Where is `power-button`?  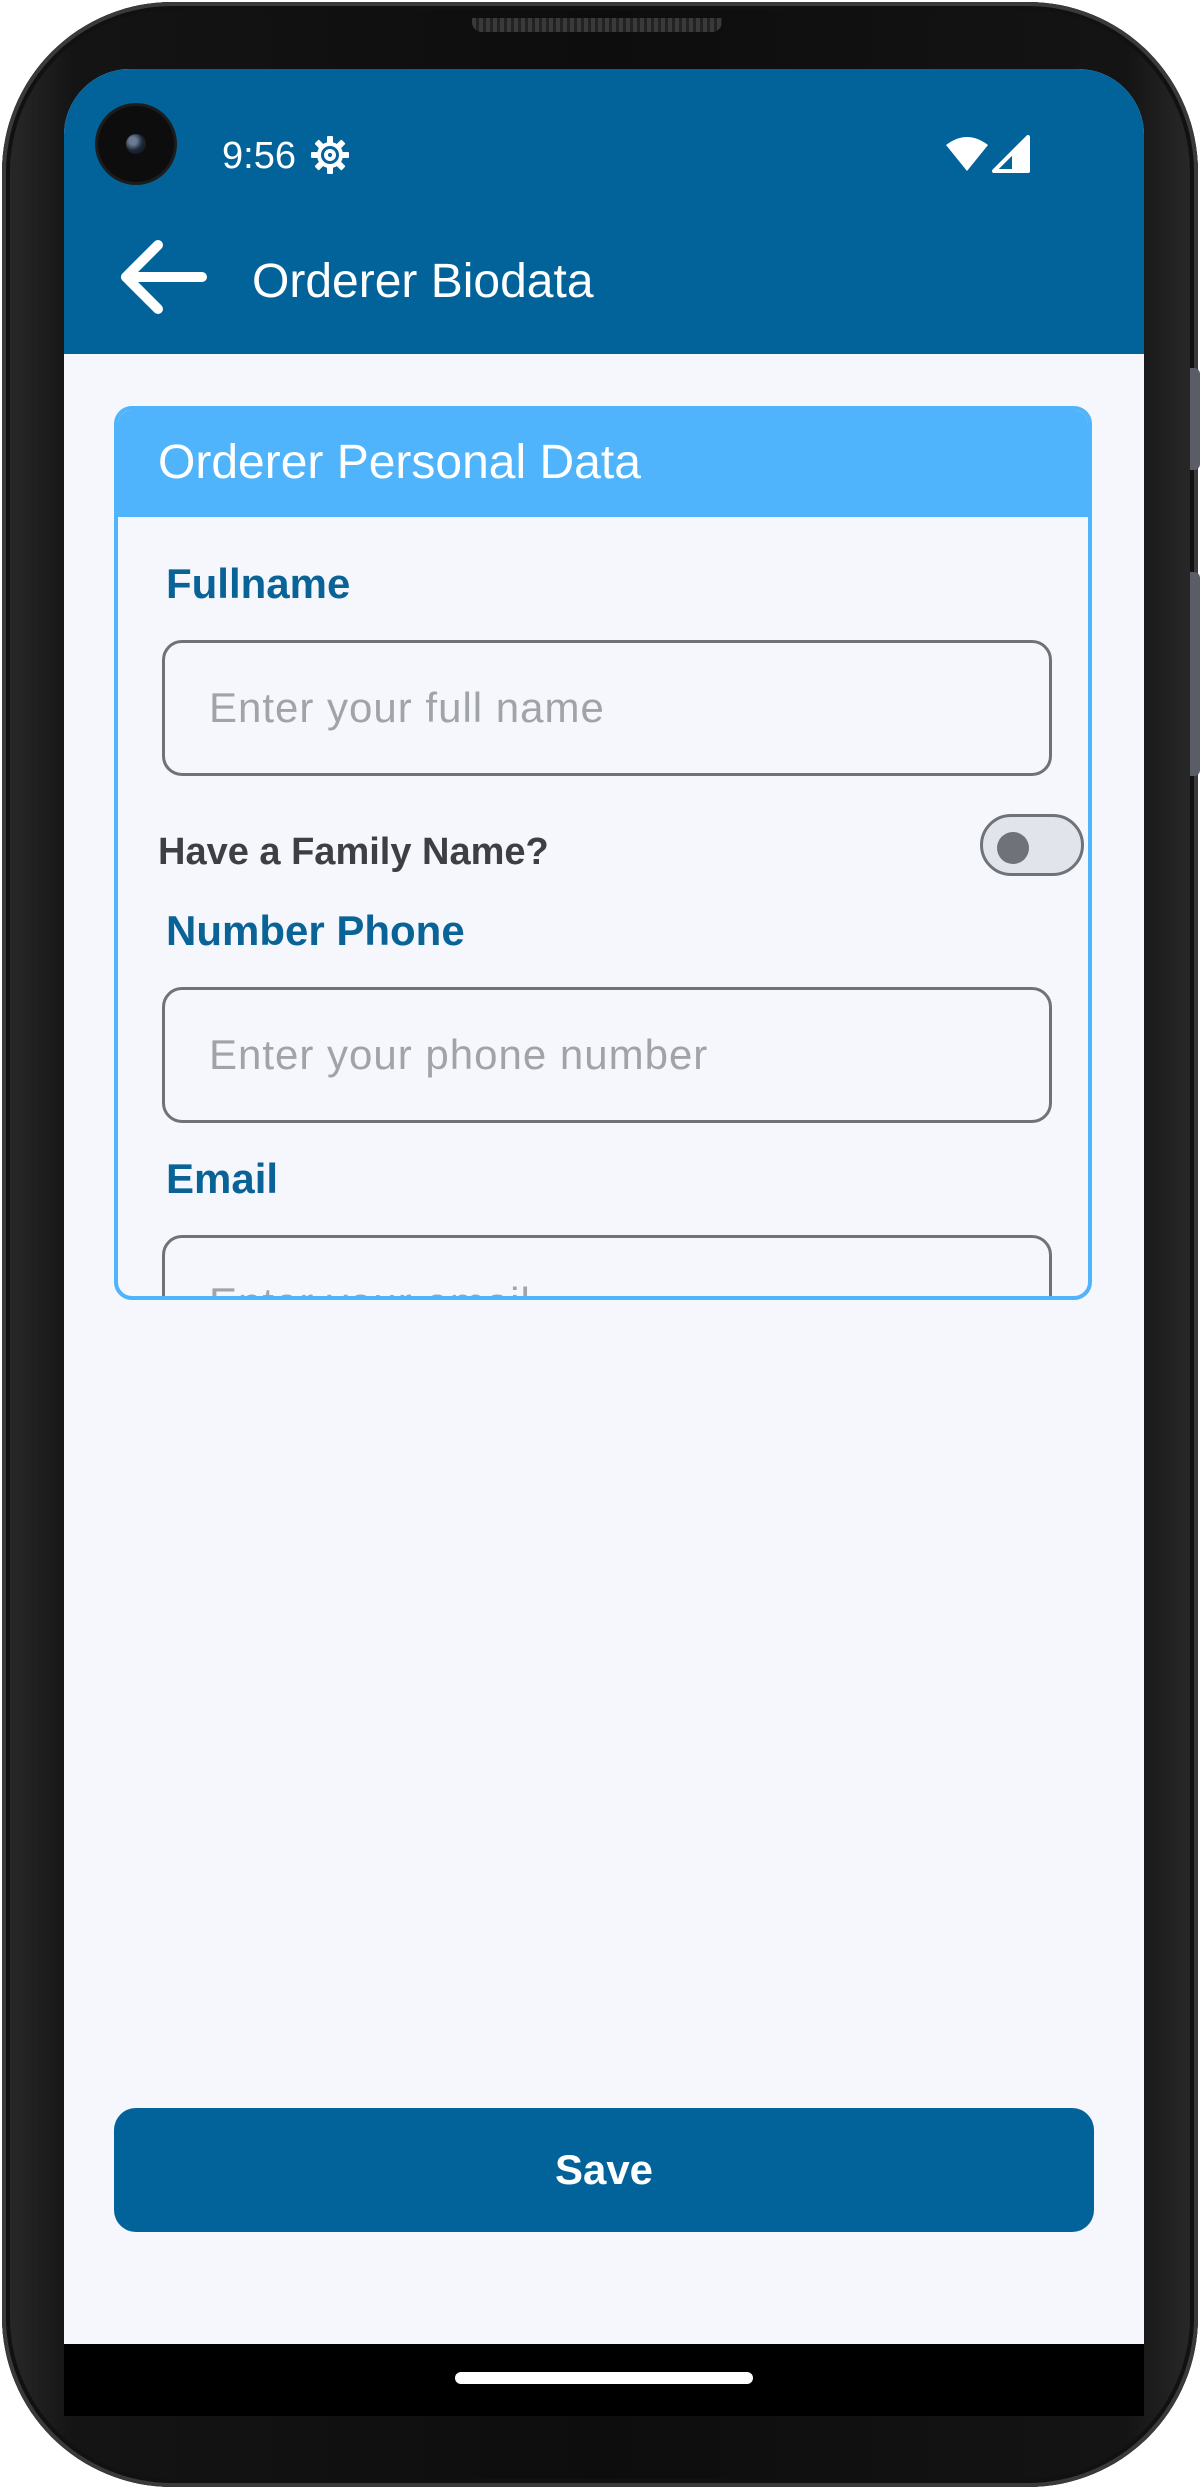 power-button is located at coordinates (1195, 674).